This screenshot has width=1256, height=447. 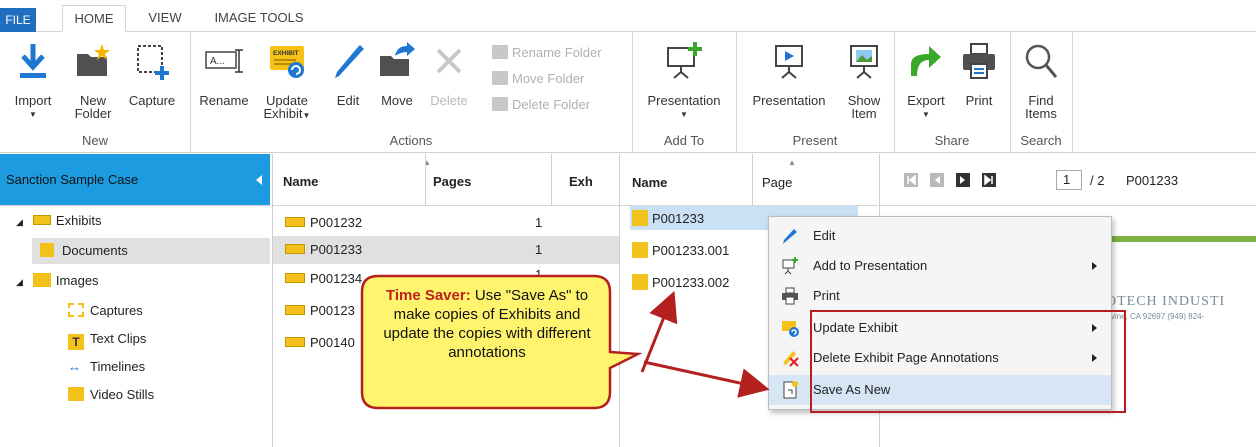 I want to click on submenu-arrow-icon, so click(x=1094, y=266).